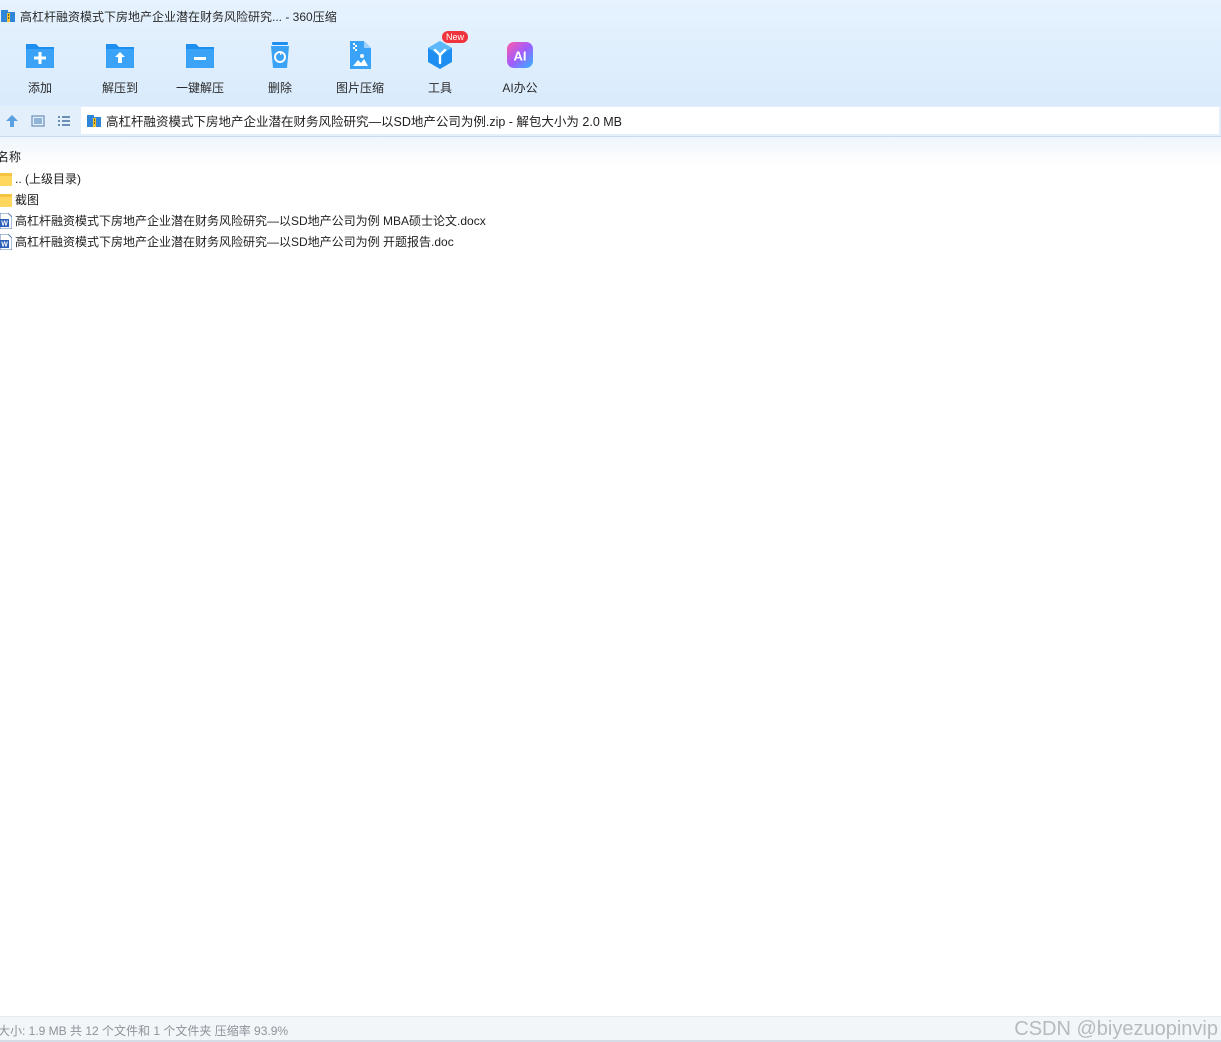 This screenshot has height=1042, width=1221. I want to click on one-click-extract-button: 一键解压, so click(200, 66).